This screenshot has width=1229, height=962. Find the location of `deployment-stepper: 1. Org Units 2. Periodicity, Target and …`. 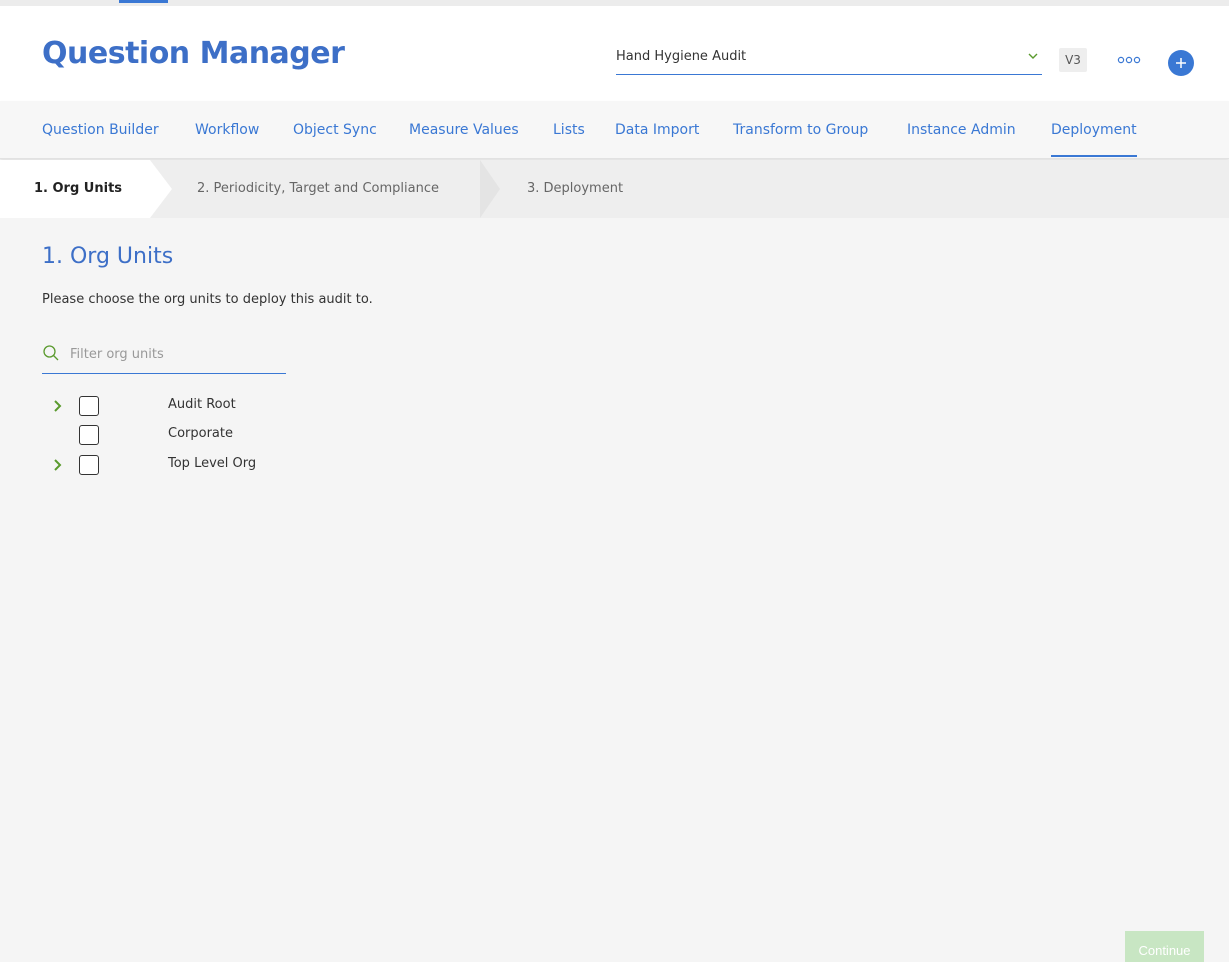

deployment-stepper: 1. Org Units 2. Periodicity, Target and … is located at coordinates (614, 189).